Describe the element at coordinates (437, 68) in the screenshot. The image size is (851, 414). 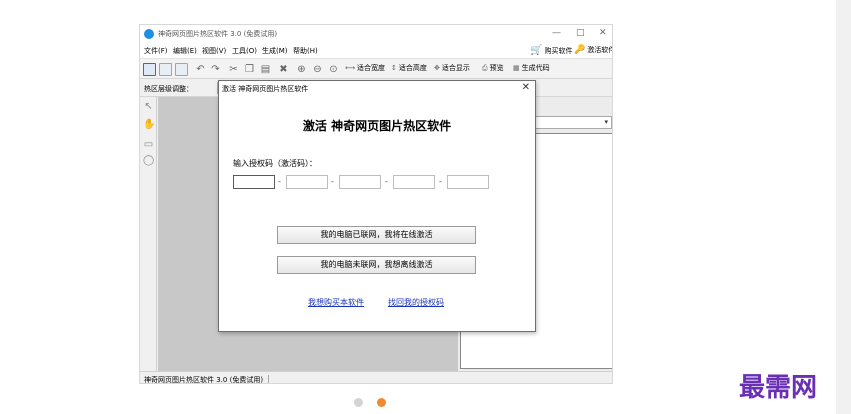
I see `fit-page-icon: ✥` at that location.